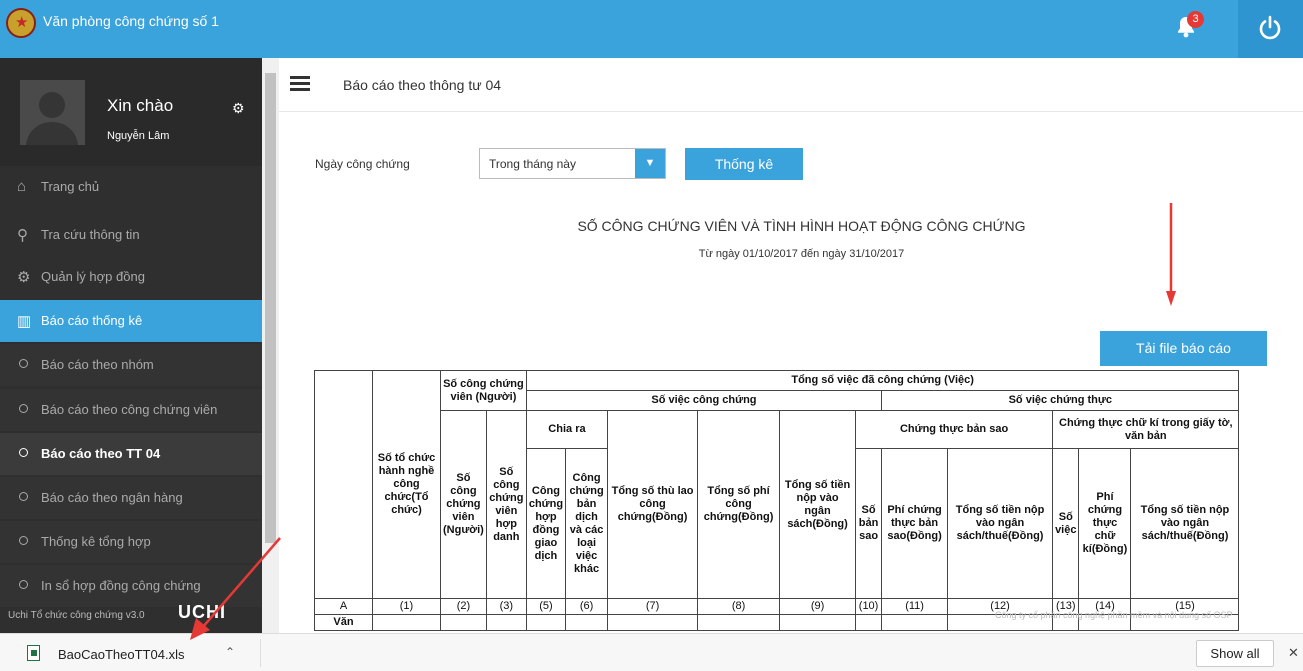 The height and width of the screenshot is (671, 1303). Describe the element at coordinates (744, 164) in the screenshot. I see `statistics-button: Thống kê` at that location.